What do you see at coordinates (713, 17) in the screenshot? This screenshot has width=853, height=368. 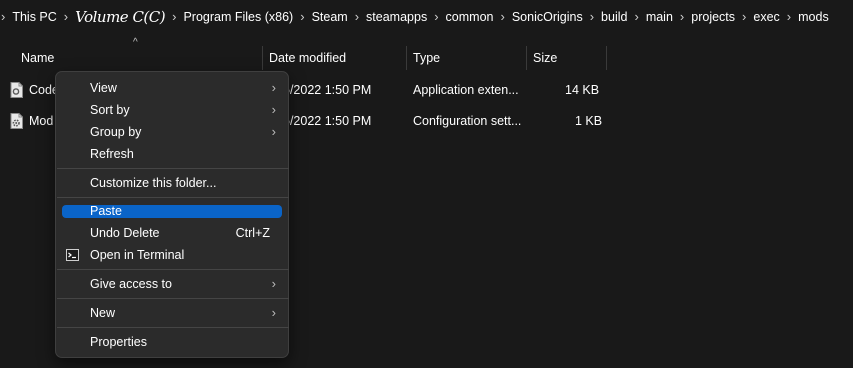 I see `breadcrumb-projects: projects` at bounding box center [713, 17].